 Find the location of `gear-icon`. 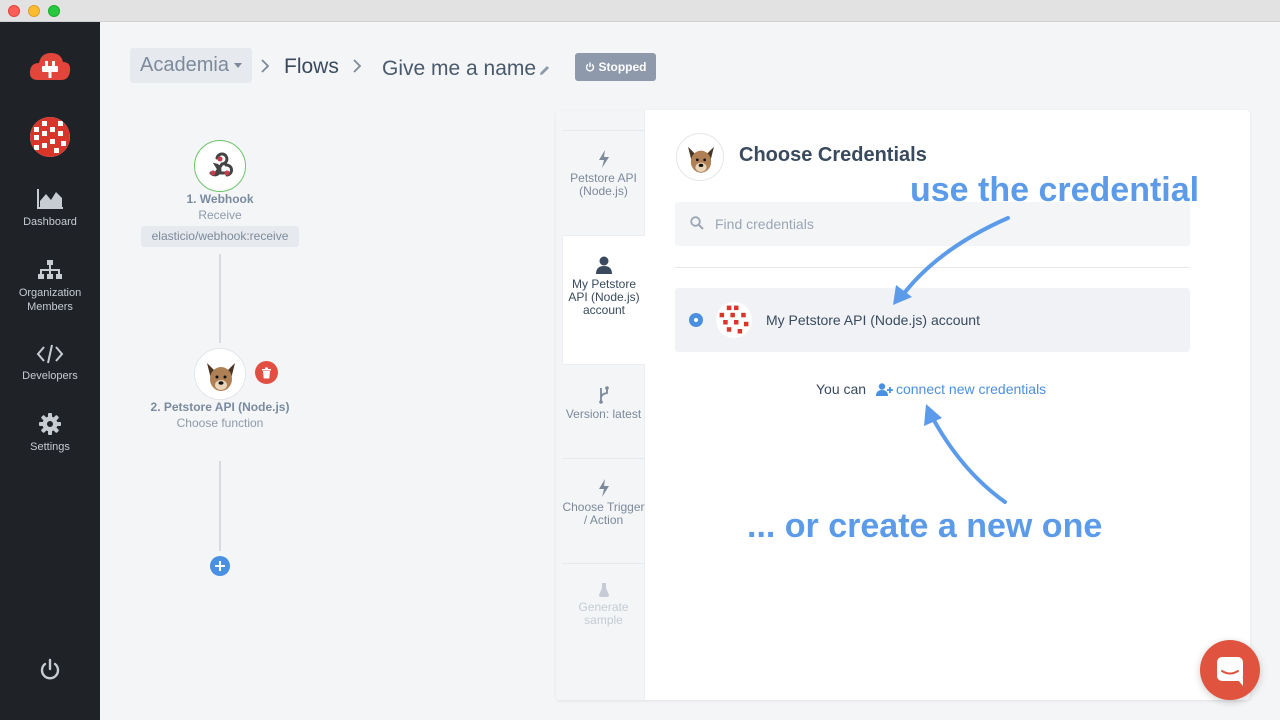

gear-icon is located at coordinates (50, 424).